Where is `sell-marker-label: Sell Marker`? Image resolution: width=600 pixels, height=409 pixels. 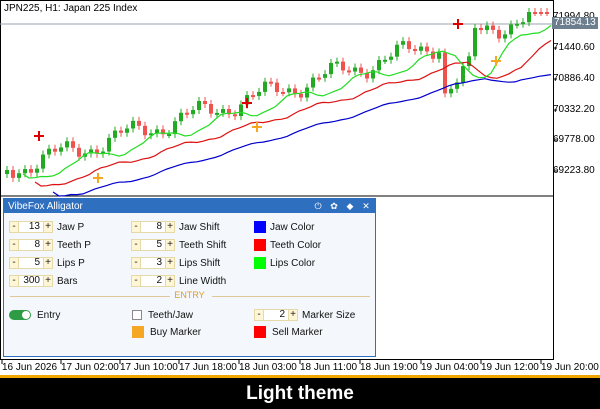 sell-marker-label: Sell Marker is located at coordinates (297, 332).